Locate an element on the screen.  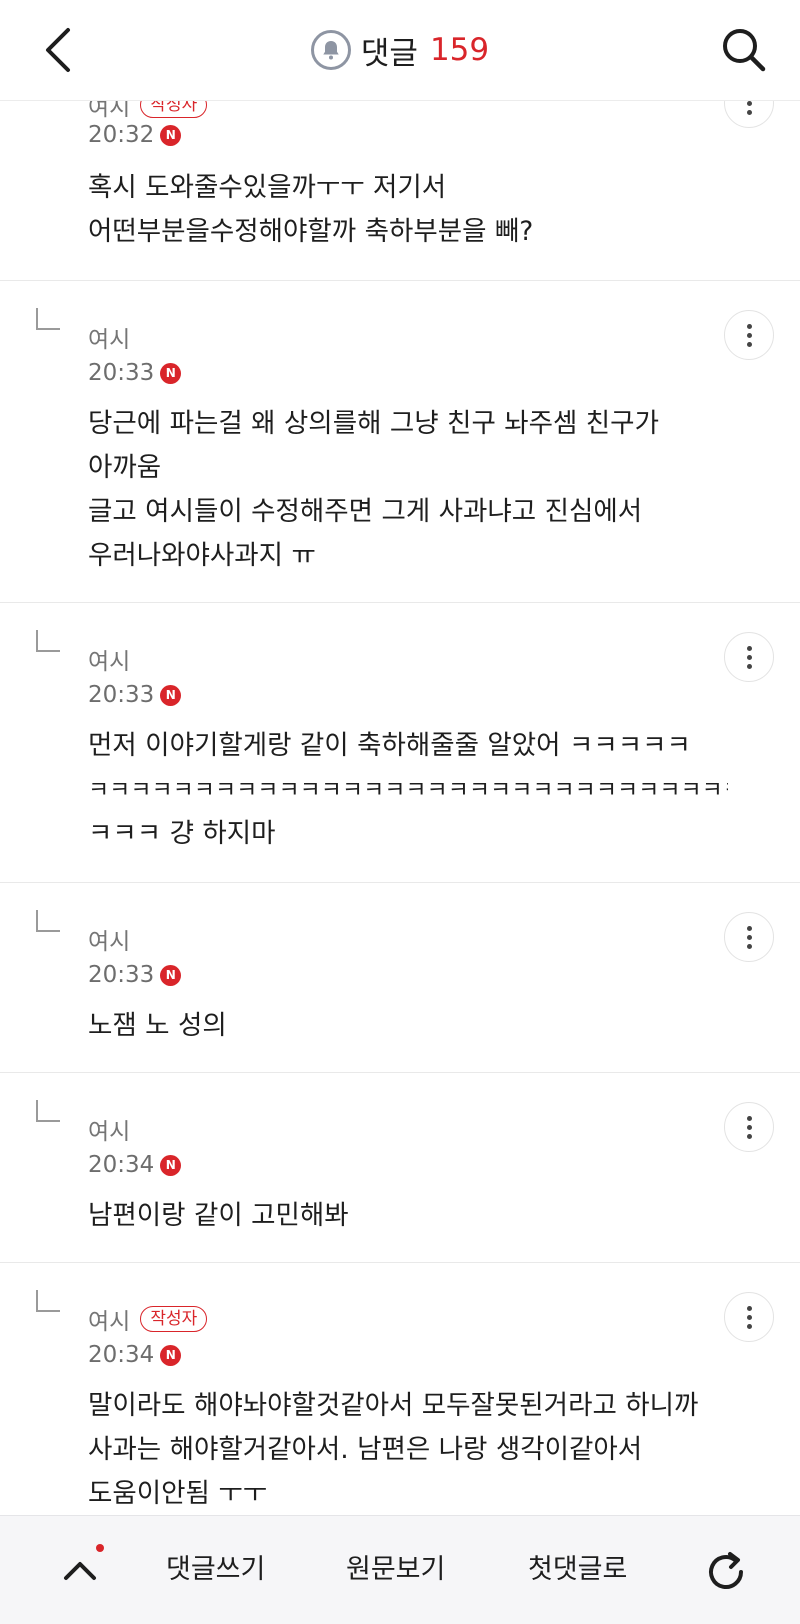
comment-line: 아까움 is located at coordinates (125, 467).